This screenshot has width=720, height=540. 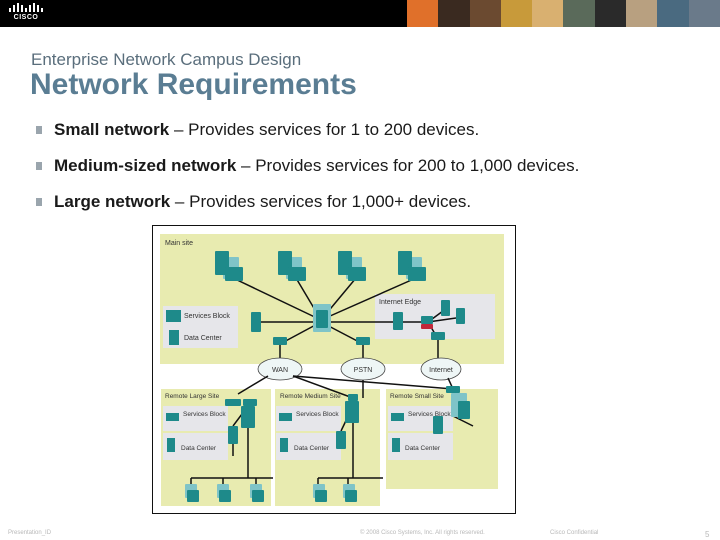 What do you see at coordinates (30, 533) in the screenshot?
I see `footer-presentation-id: Presentation_ID` at bounding box center [30, 533].